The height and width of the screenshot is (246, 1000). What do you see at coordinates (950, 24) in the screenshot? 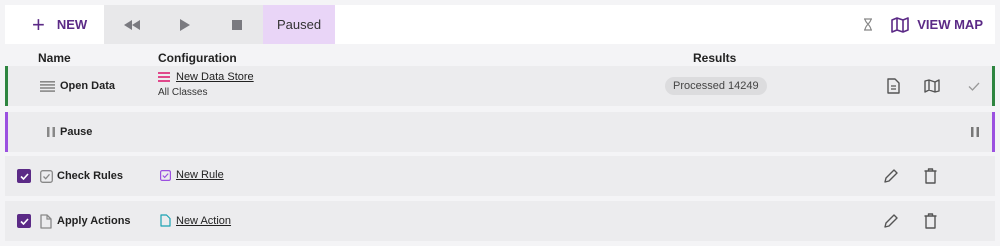
I see `view-map-label: VIEW MAP` at bounding box center [950, 24].